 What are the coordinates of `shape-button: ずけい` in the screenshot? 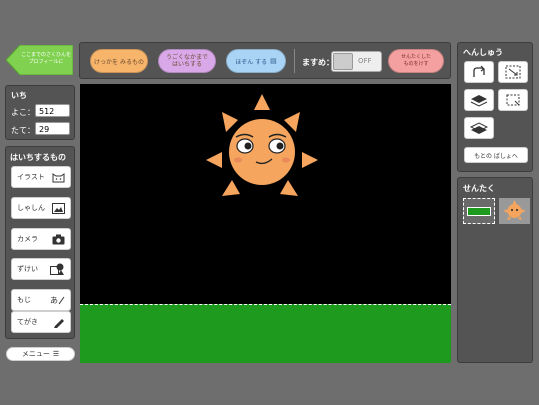 It's located at (41, 269).